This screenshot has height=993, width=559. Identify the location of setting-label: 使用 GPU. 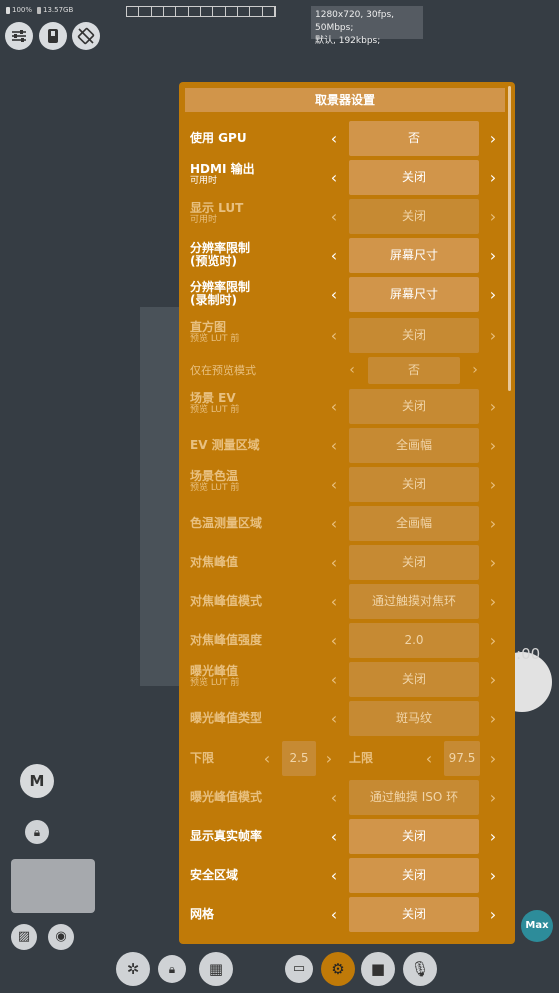
(218, 138).